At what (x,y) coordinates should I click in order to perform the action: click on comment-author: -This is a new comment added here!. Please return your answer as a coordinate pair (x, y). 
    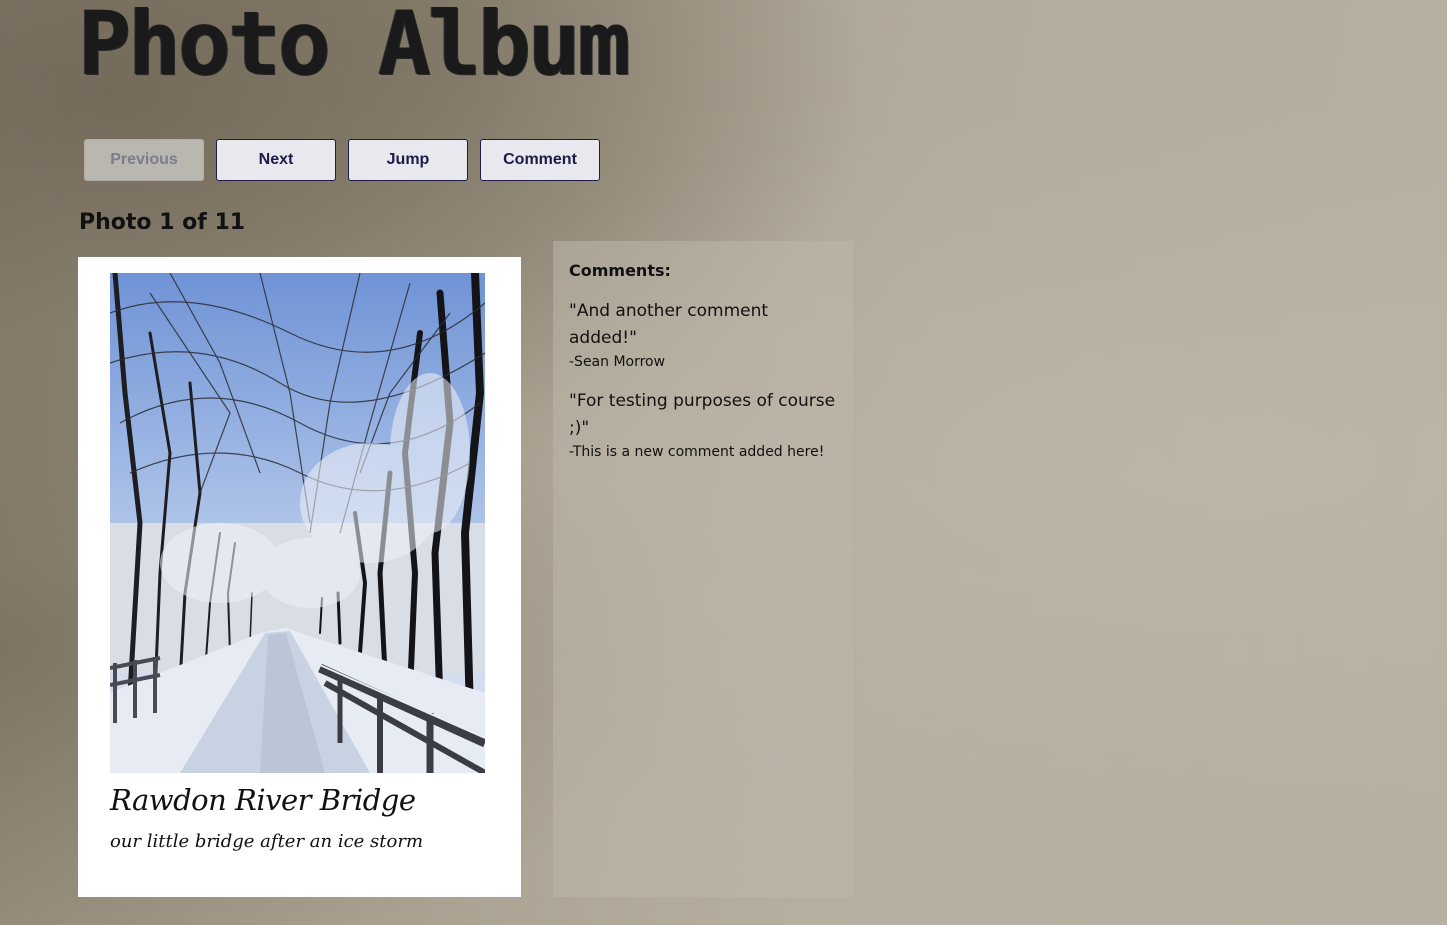
    Looking at the image, I should click on (697, 452).